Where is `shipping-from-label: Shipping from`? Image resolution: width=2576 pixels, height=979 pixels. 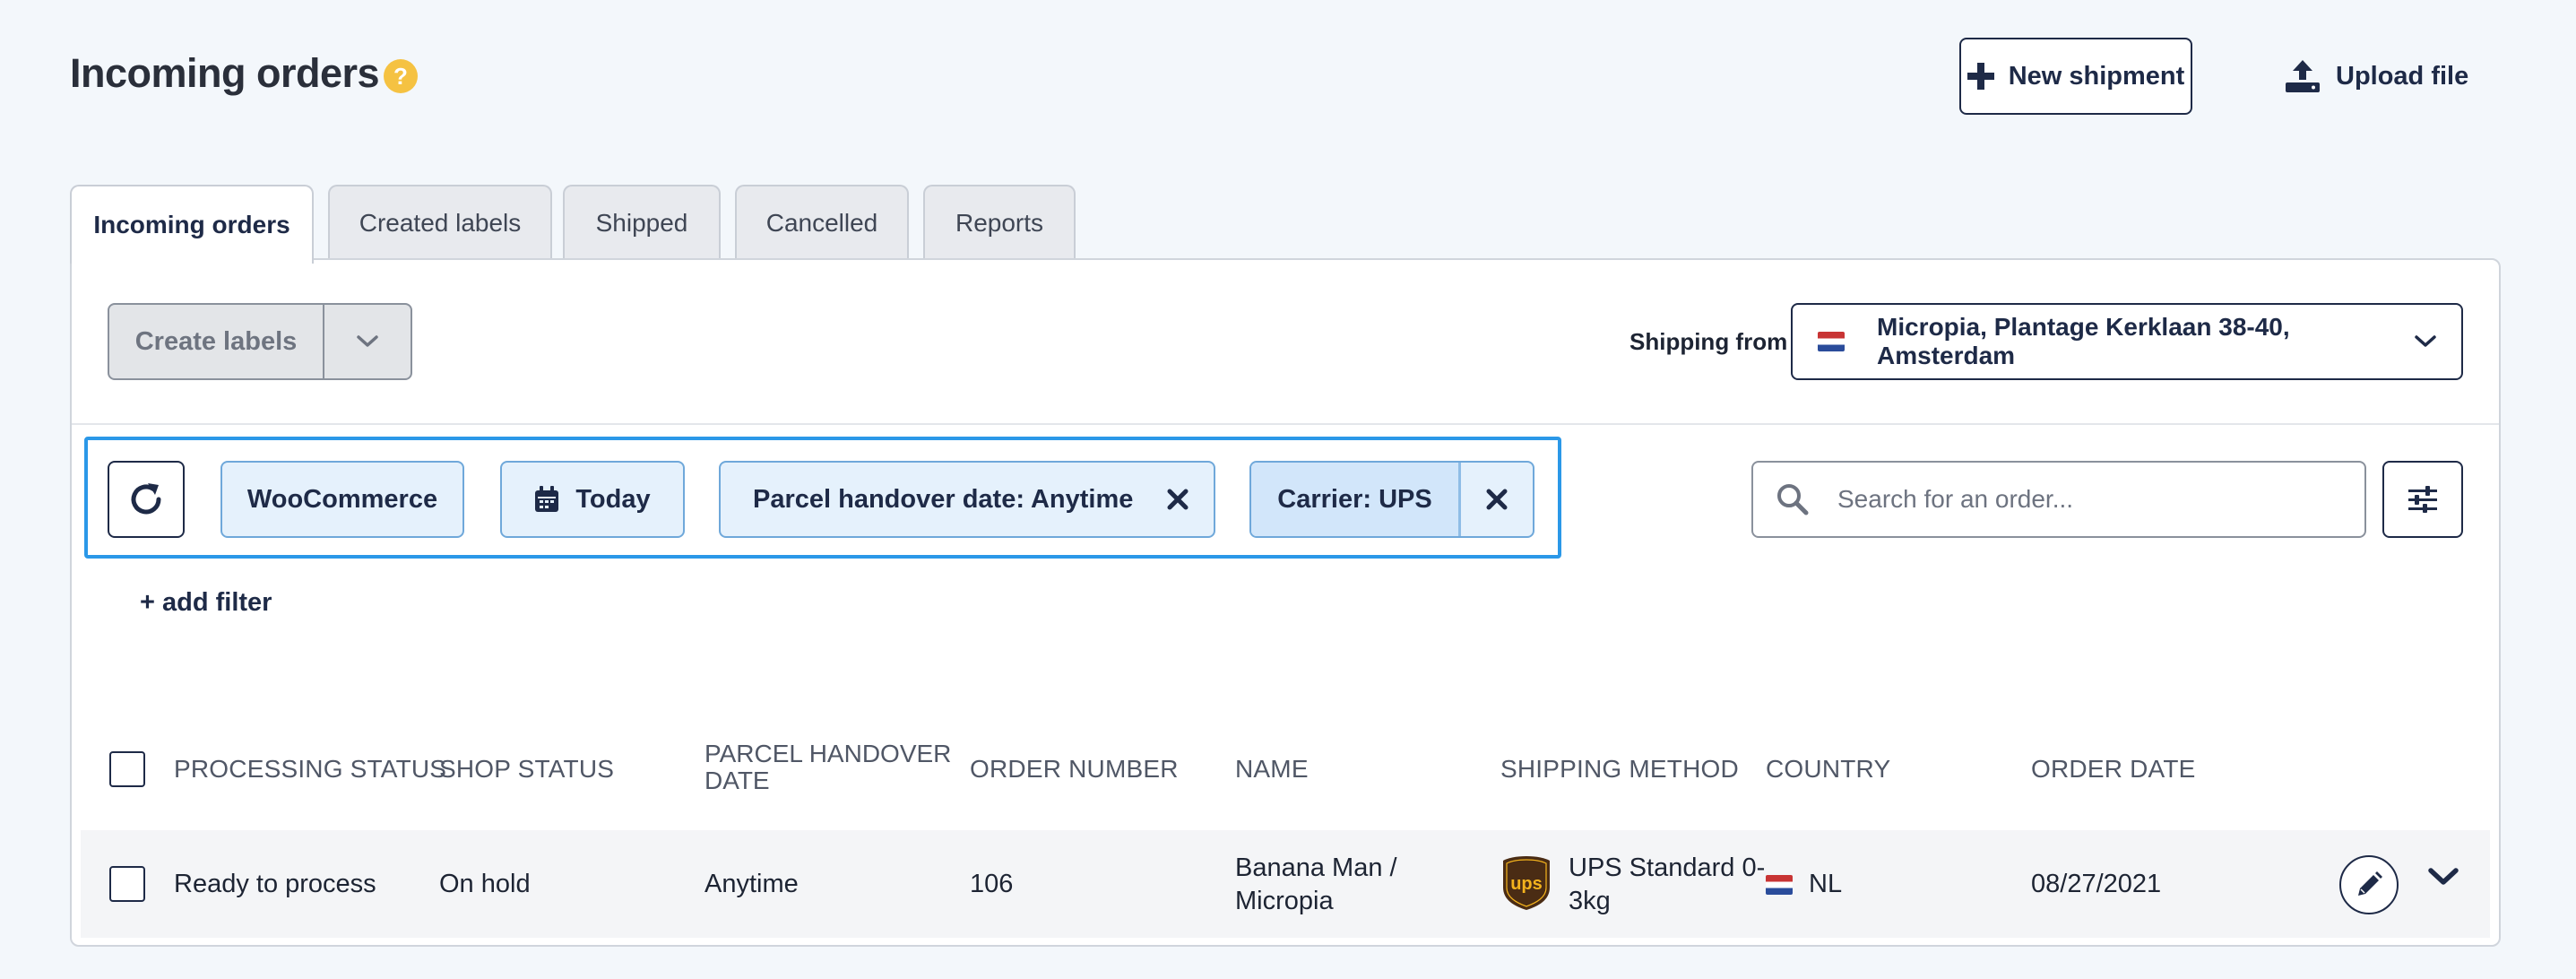
shipping-from-label: Shipping from is located at coordinates (1708, 342).